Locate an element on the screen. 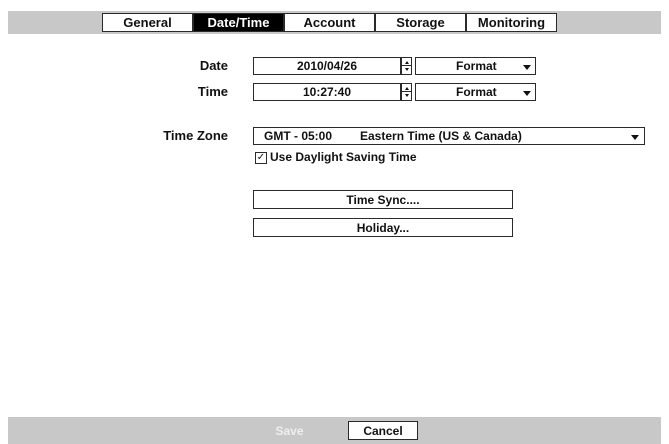 This screenshot has width=669, height=444. time-zone-dropdown: GMT - 05:00 Eastern Time (US & Canada) is located at coordinates (449, 136).